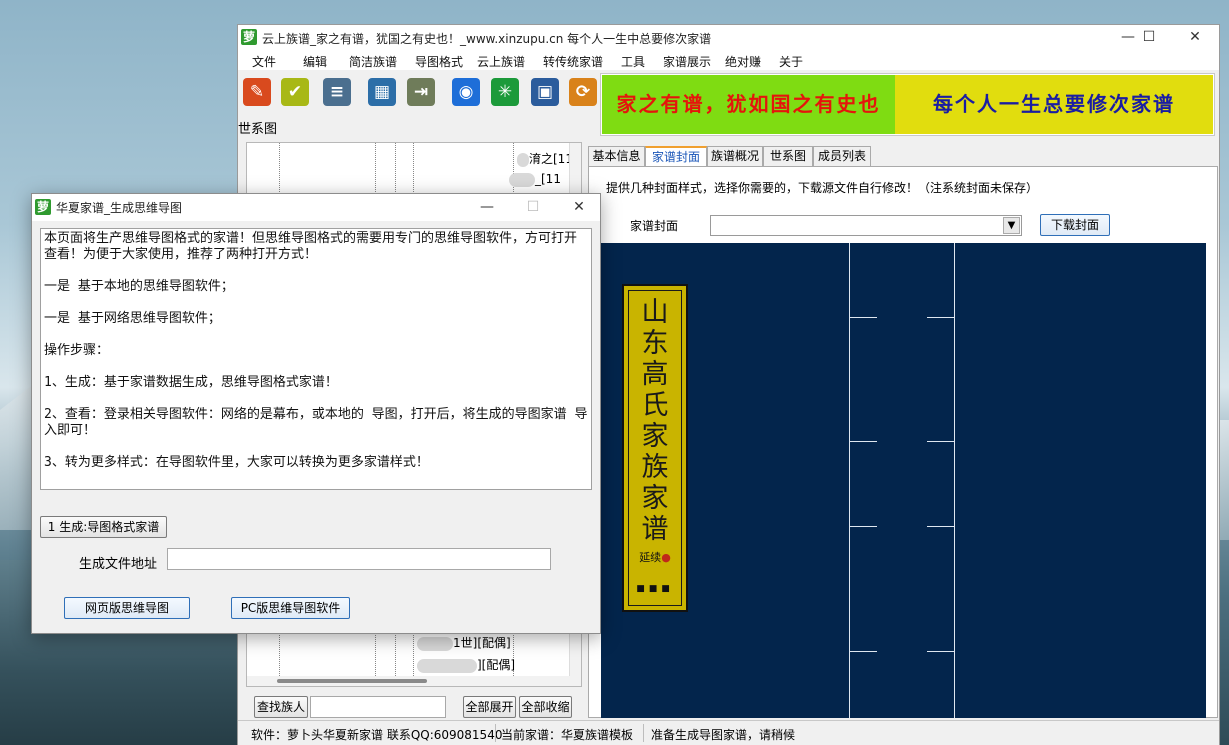  I want to click on menu-file: 文件, so click(264, 61).